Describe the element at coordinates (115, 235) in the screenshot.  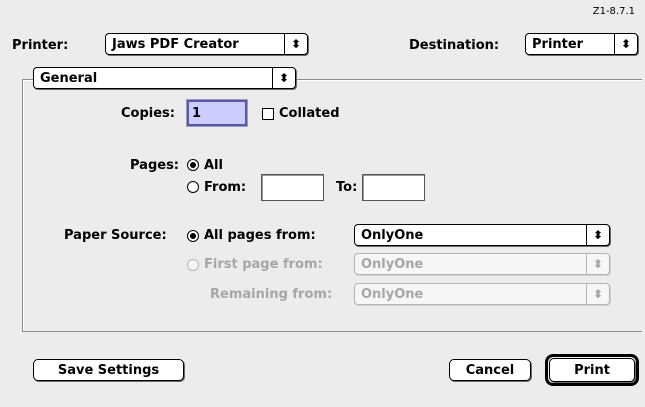
I see `paper-source-label: Paper Source:` at that location.